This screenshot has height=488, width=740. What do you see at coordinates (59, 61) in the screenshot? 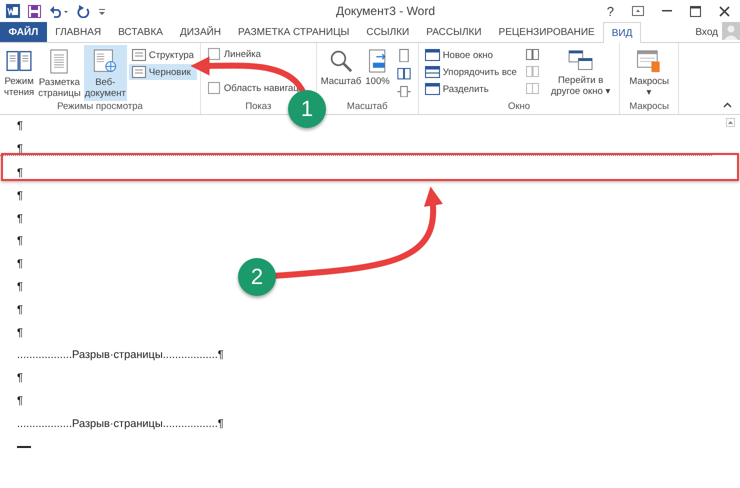
I see `page-icon` at bounding box center [59, 61].